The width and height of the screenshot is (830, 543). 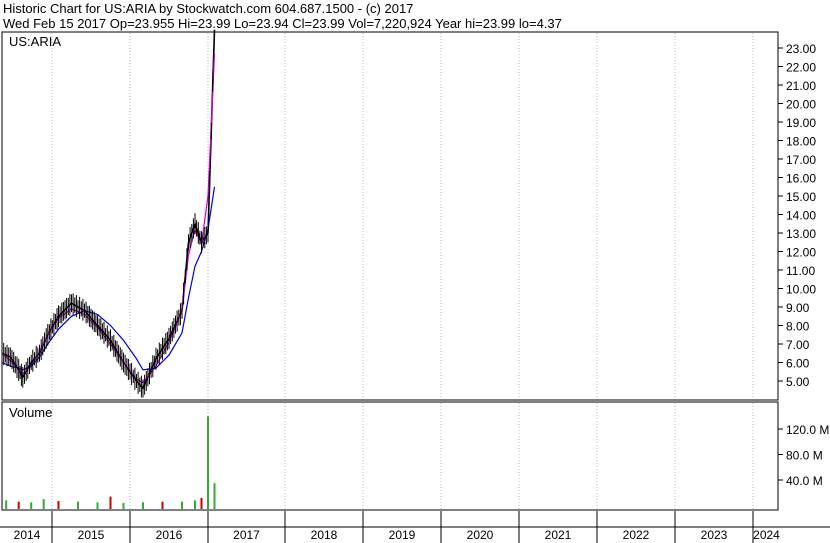 What do you see at coordinates (35, 41) in the screenshot?
I see `price-chart-title: US:ARIA` at bounding box center [35, 41].